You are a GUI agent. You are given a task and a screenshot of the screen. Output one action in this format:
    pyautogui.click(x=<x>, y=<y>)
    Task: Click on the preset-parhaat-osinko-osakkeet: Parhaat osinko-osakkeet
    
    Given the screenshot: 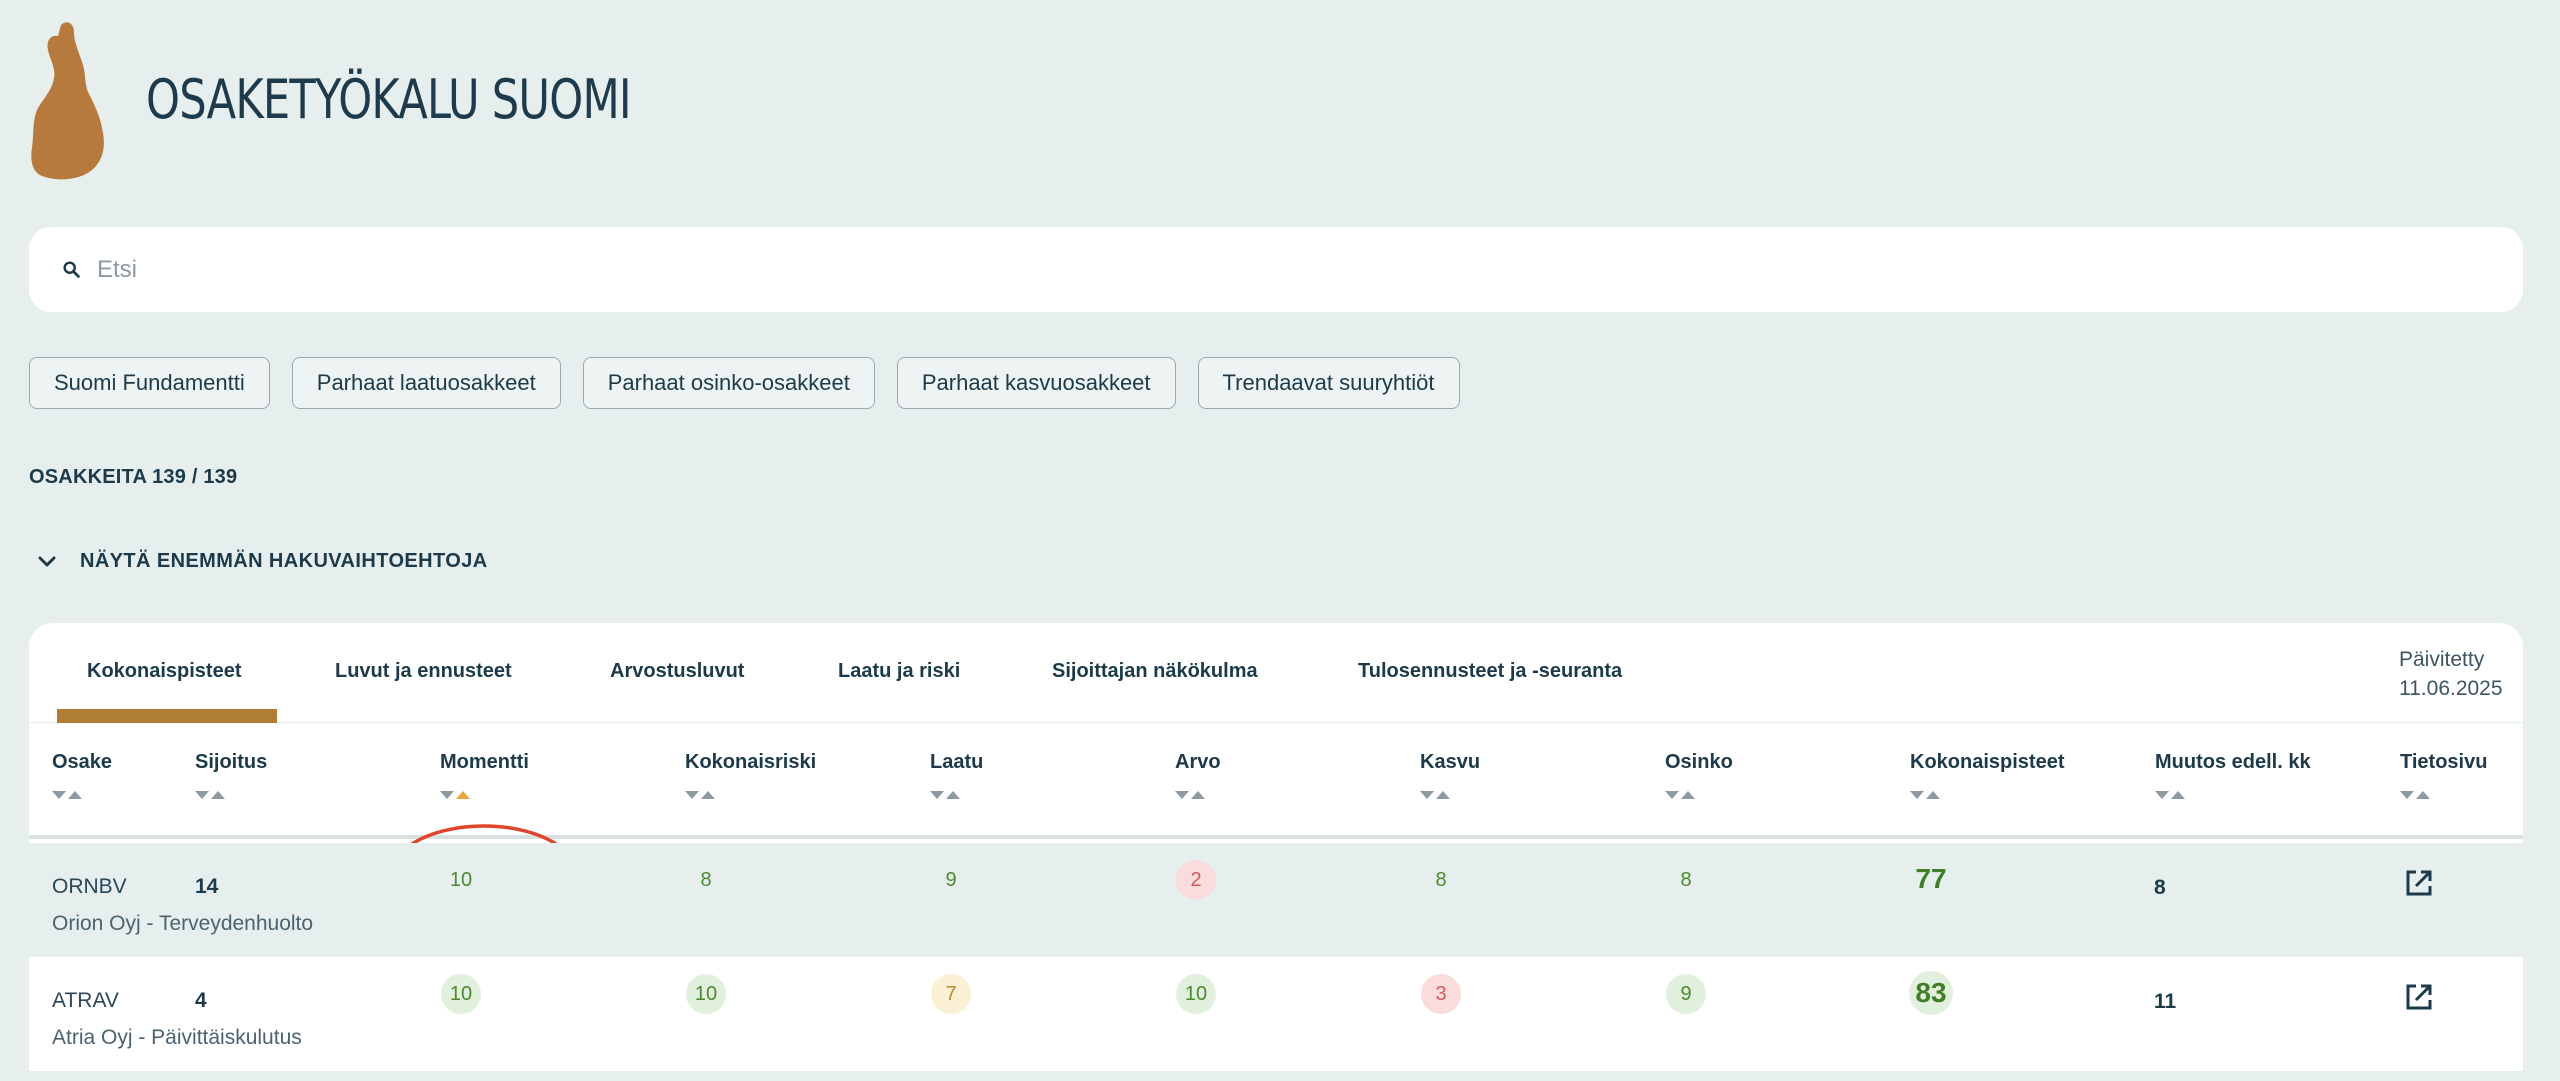 What is the action you would take?
    pyautogui.click(x=728, y=383)
    